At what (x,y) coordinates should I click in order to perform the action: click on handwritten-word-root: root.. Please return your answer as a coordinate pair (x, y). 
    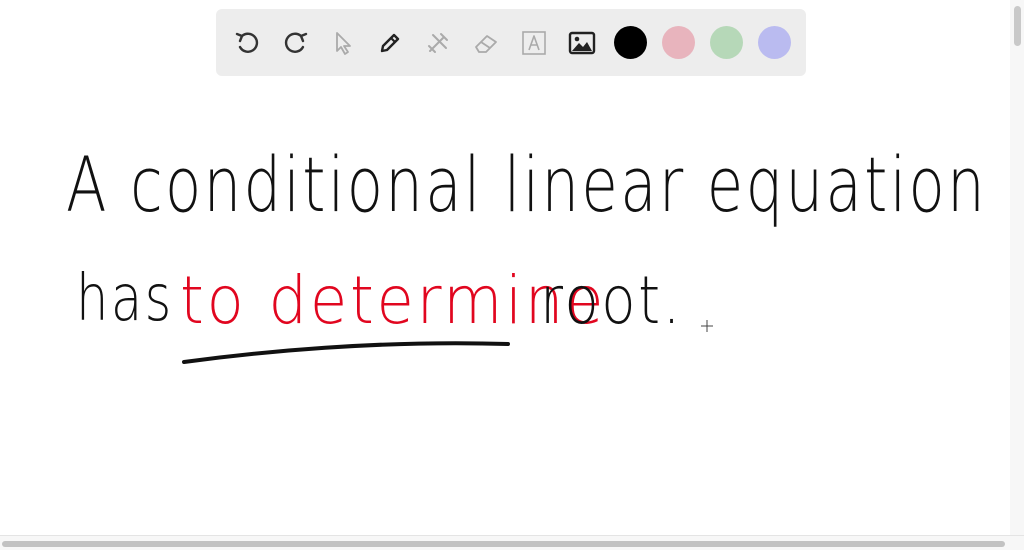
    Looking at the image, I should click on (612, 300).